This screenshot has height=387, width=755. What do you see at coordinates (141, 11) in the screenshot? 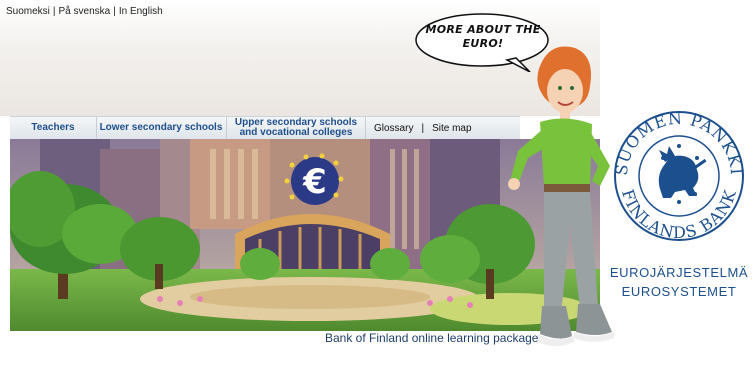
I see `lang-english-link: In English` at bounding box center [141, 11].